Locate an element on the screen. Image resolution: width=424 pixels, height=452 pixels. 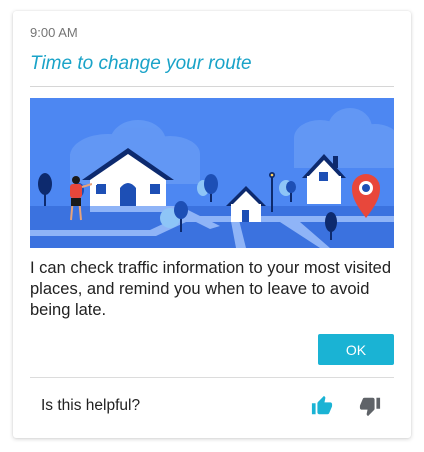
thumb-up-icon is located at coordinates (322, 405).